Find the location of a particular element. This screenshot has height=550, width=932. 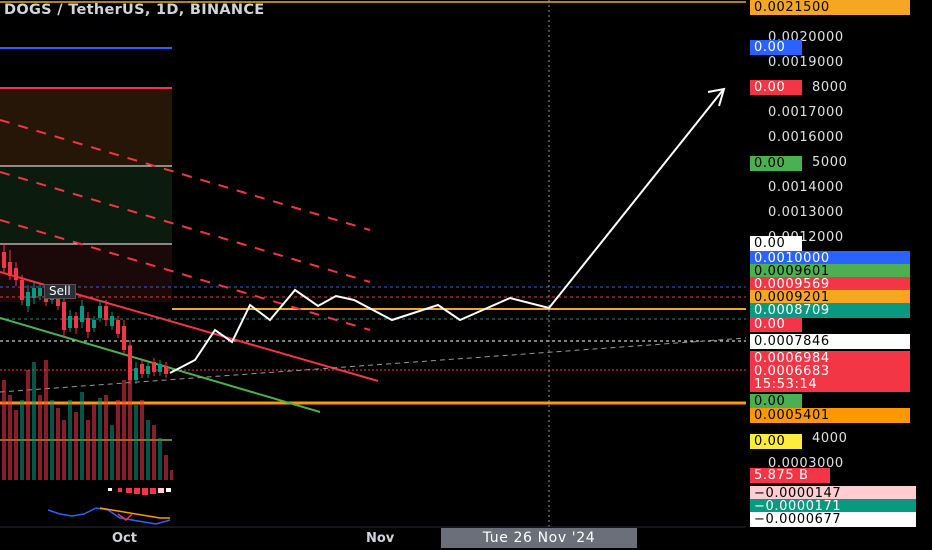

price-tick: 0.0016000 is located at coordinates (806, 137).